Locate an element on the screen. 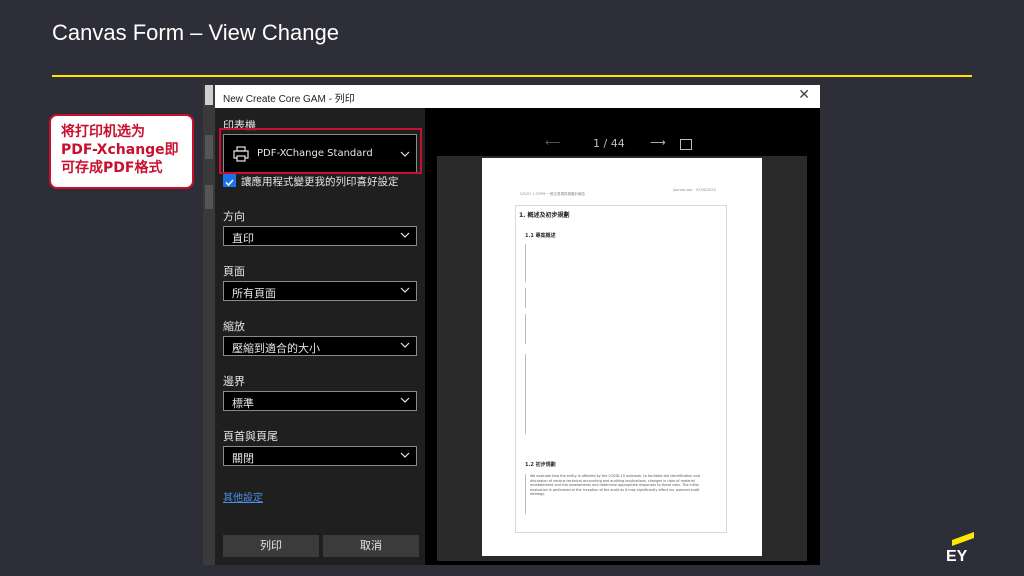  header-footer-value: 關閉 is located at coordinates (243, 458).